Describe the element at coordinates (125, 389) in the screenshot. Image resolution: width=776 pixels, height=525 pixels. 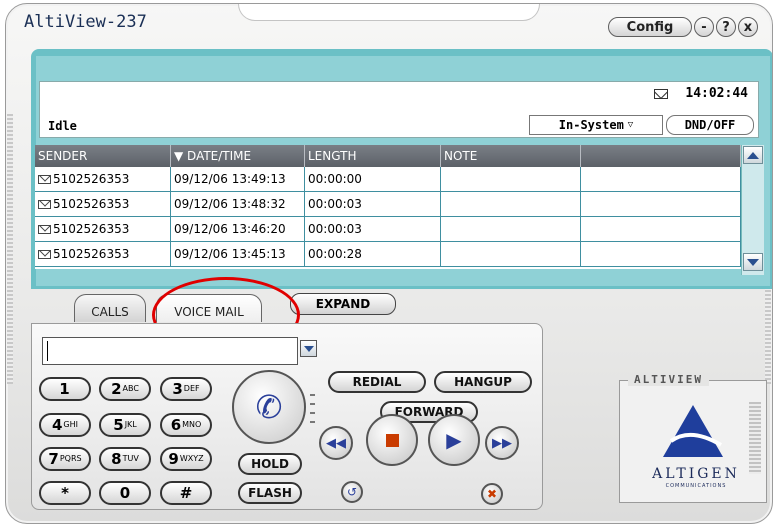
I see `key-2: 2 ABC` at that location.